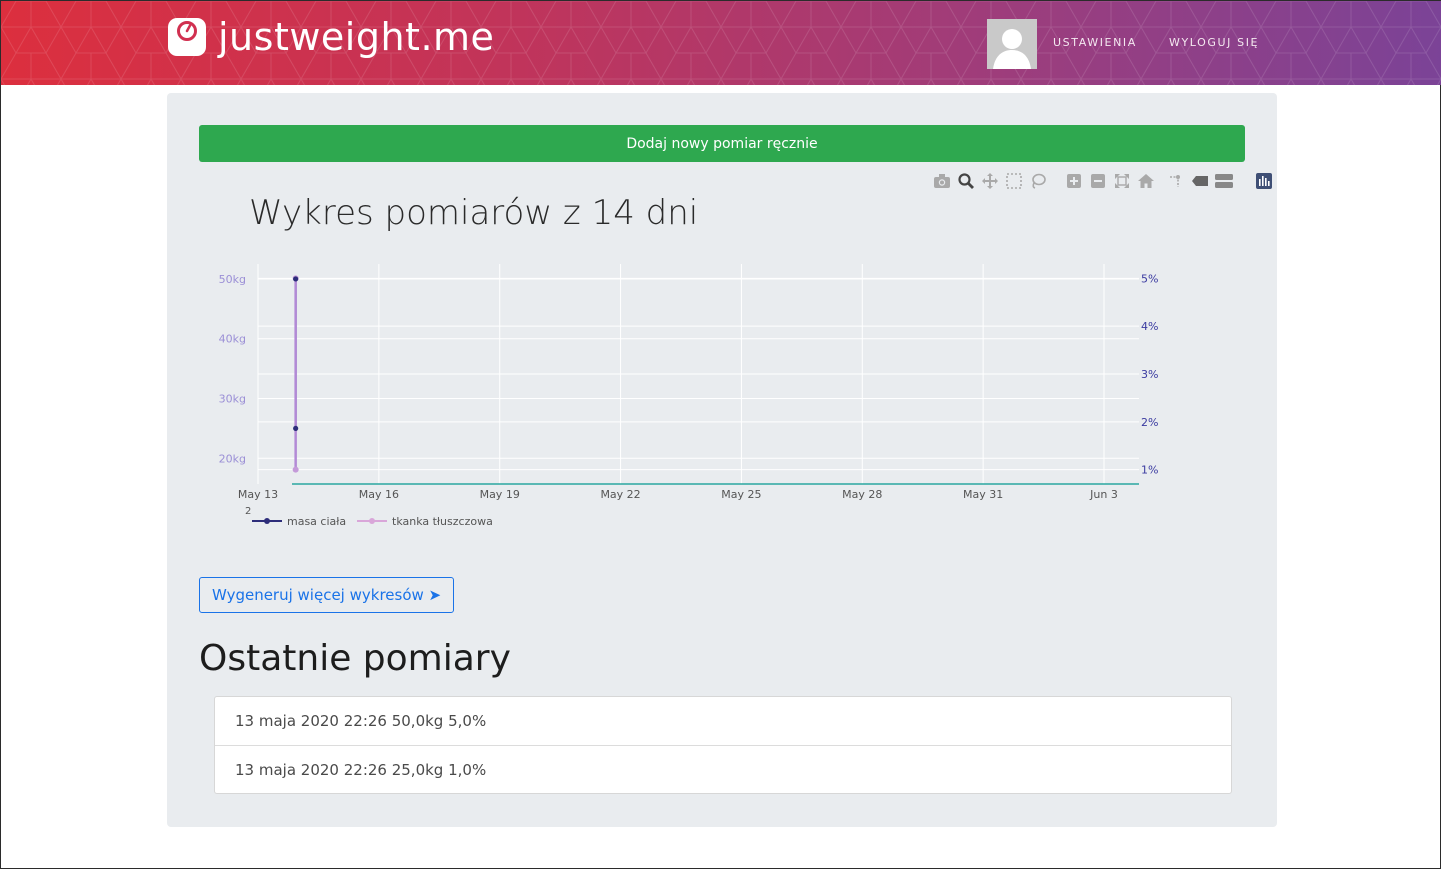 Image resolution: width=1441 pixels, height=869 pixels. I want to click on x-tick-label: May 19, so click(500, 494).